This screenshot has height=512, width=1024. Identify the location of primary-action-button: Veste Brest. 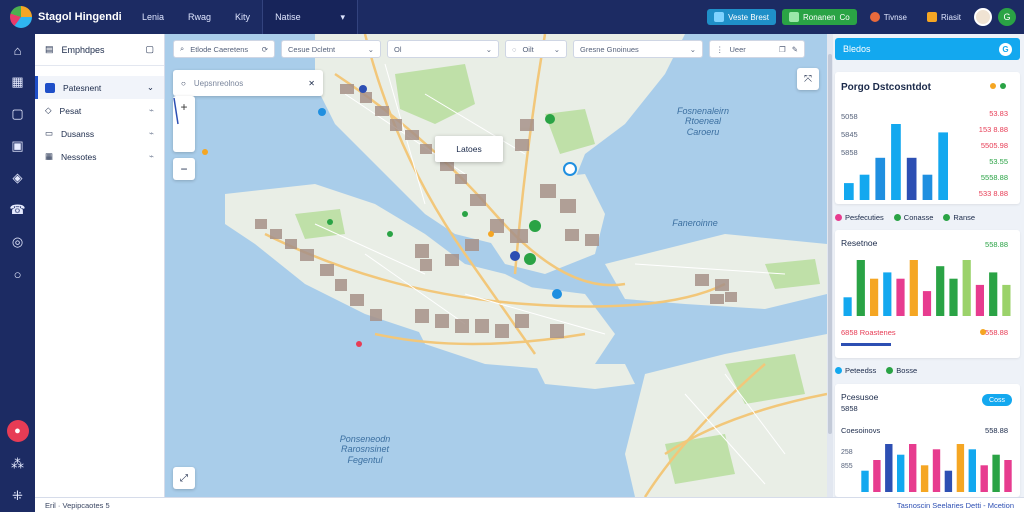
(741, 17).